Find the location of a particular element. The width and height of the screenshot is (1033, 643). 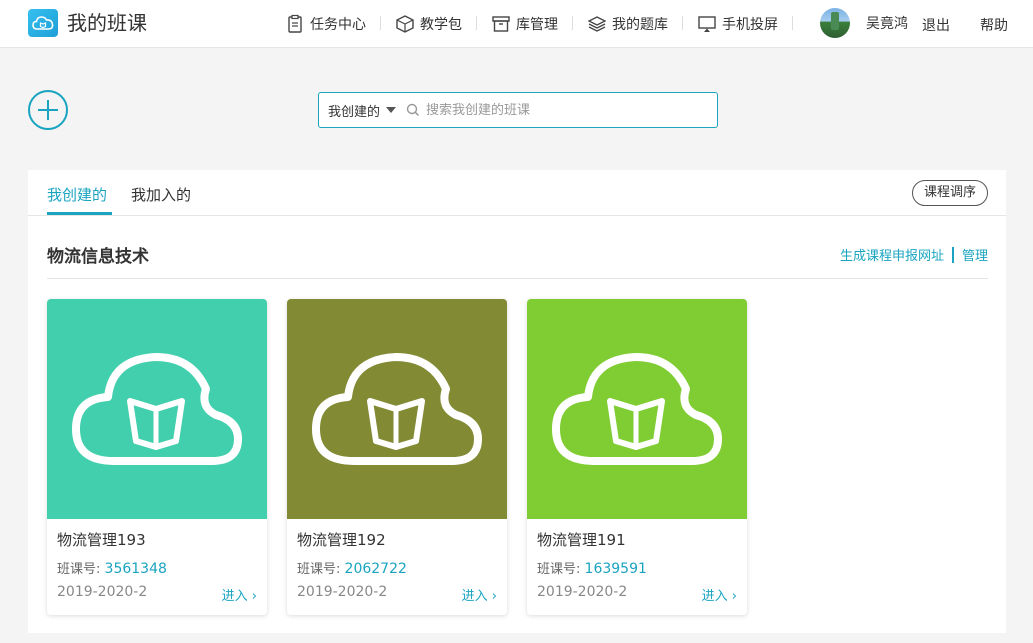

nav-label: 教学包 is located at coordinates (441, 25).